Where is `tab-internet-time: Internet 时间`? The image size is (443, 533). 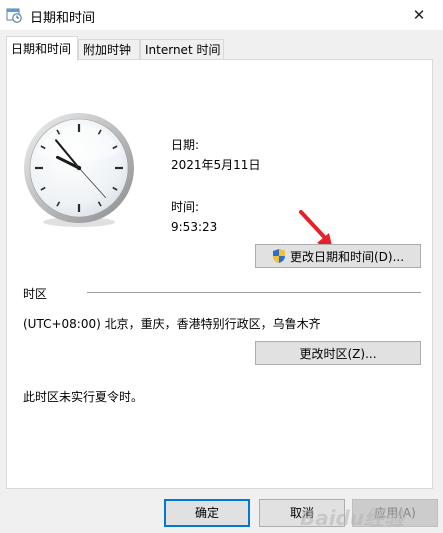
tab-internet-time: Internet 时间 is located at coordinates (182, 49).